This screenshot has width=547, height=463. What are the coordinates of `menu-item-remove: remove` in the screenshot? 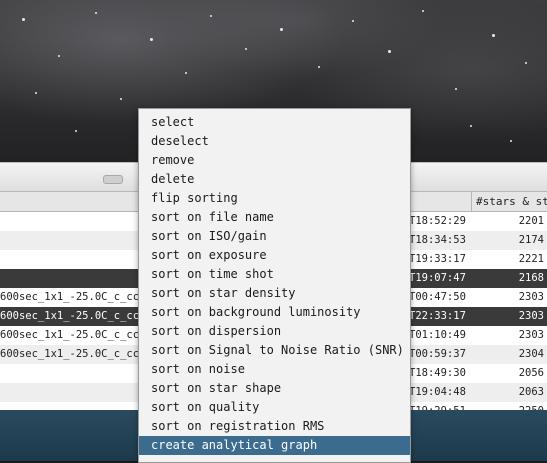 It's located at (274, 160).